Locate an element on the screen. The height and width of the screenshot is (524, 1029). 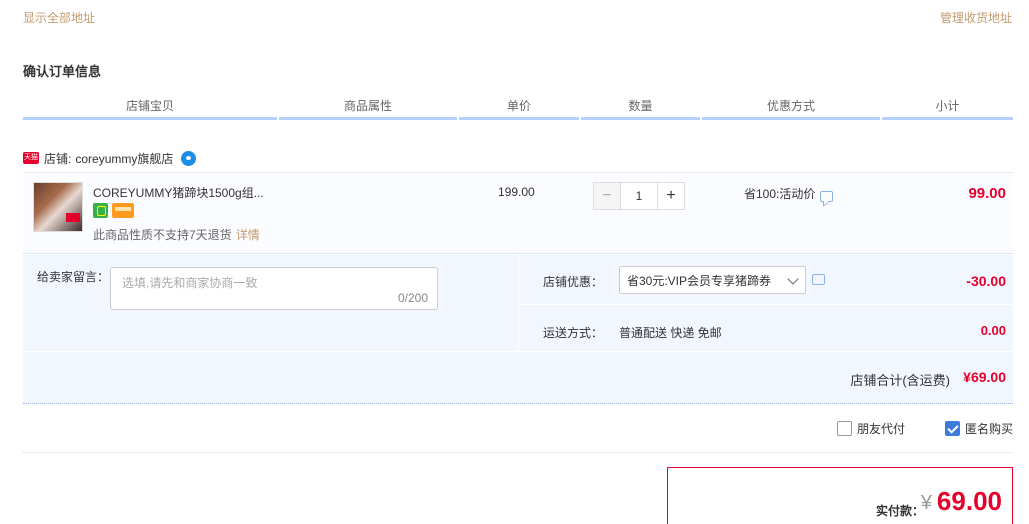
currency-symbol: ¥ is located at coordinates (926, 503).